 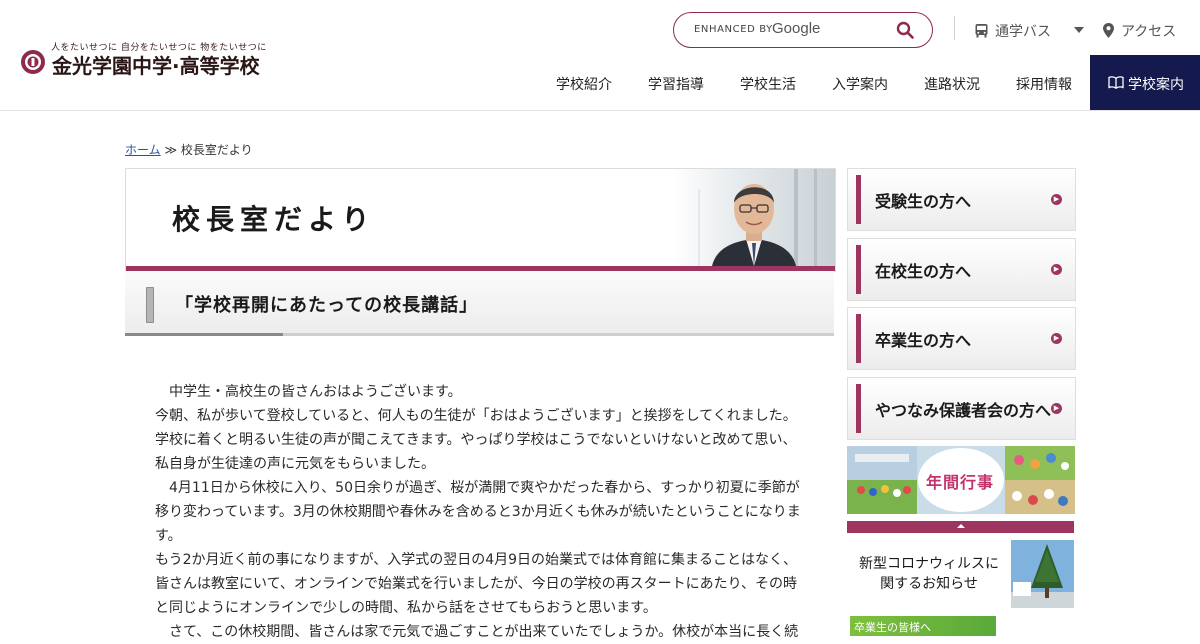 I want to click on article-line: と同じようにオンラインで少しの時間、私から話をさせてもらおうと思います。, so click(x=406, y=608).